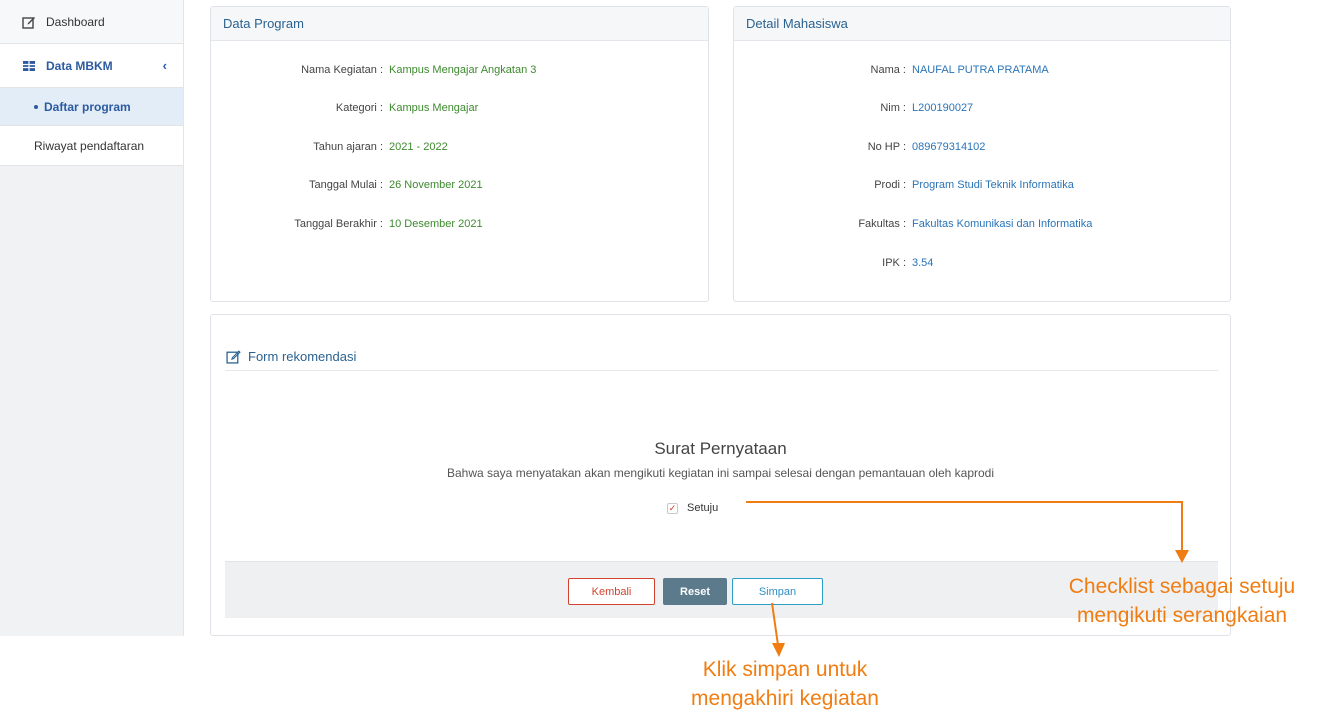  What do you see at coordinates (882, 224) in the screenshot?
I see `info-label: Fakultas :` at bounding box center [882, 224].